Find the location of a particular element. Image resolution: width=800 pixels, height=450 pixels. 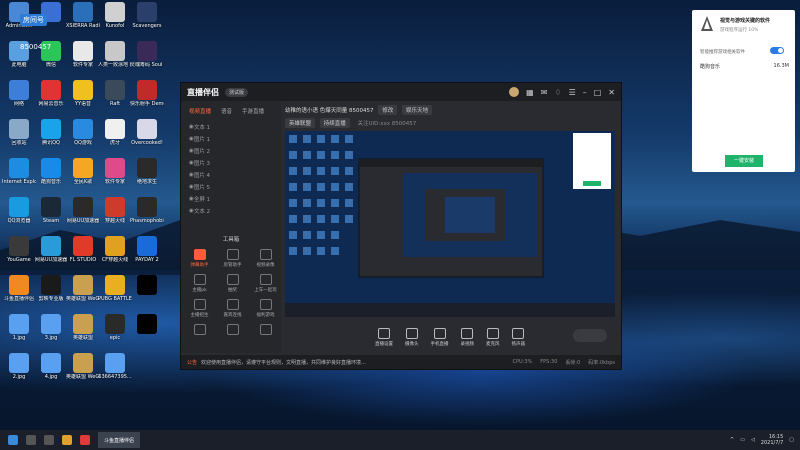

desktop-icon: Raft is located at coordinates (115, 98).